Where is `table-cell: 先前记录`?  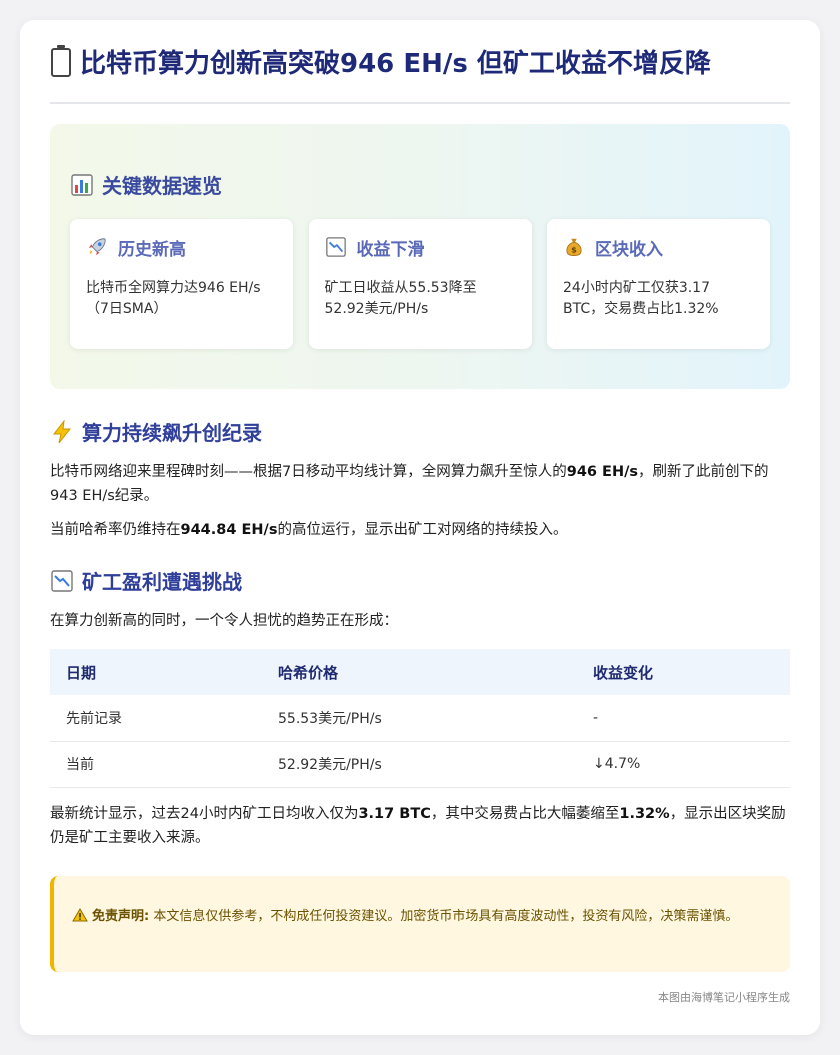
table-cell: 先前记录 is located at coordinates (156, 718).